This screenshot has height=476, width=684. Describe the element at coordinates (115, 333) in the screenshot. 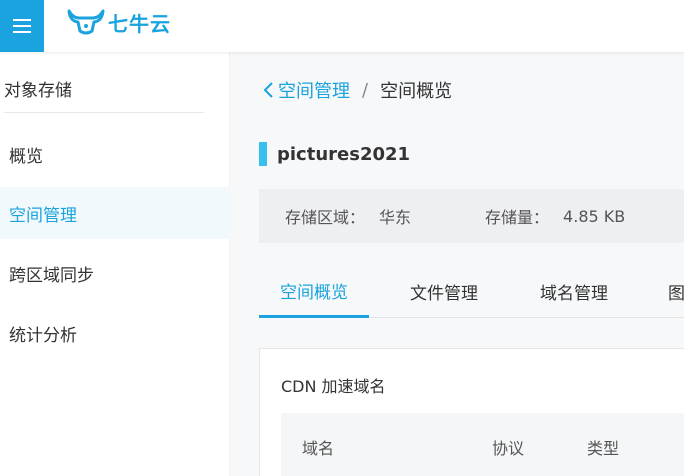

I see `sidebar-item-statistics: 统计分析` at that location.